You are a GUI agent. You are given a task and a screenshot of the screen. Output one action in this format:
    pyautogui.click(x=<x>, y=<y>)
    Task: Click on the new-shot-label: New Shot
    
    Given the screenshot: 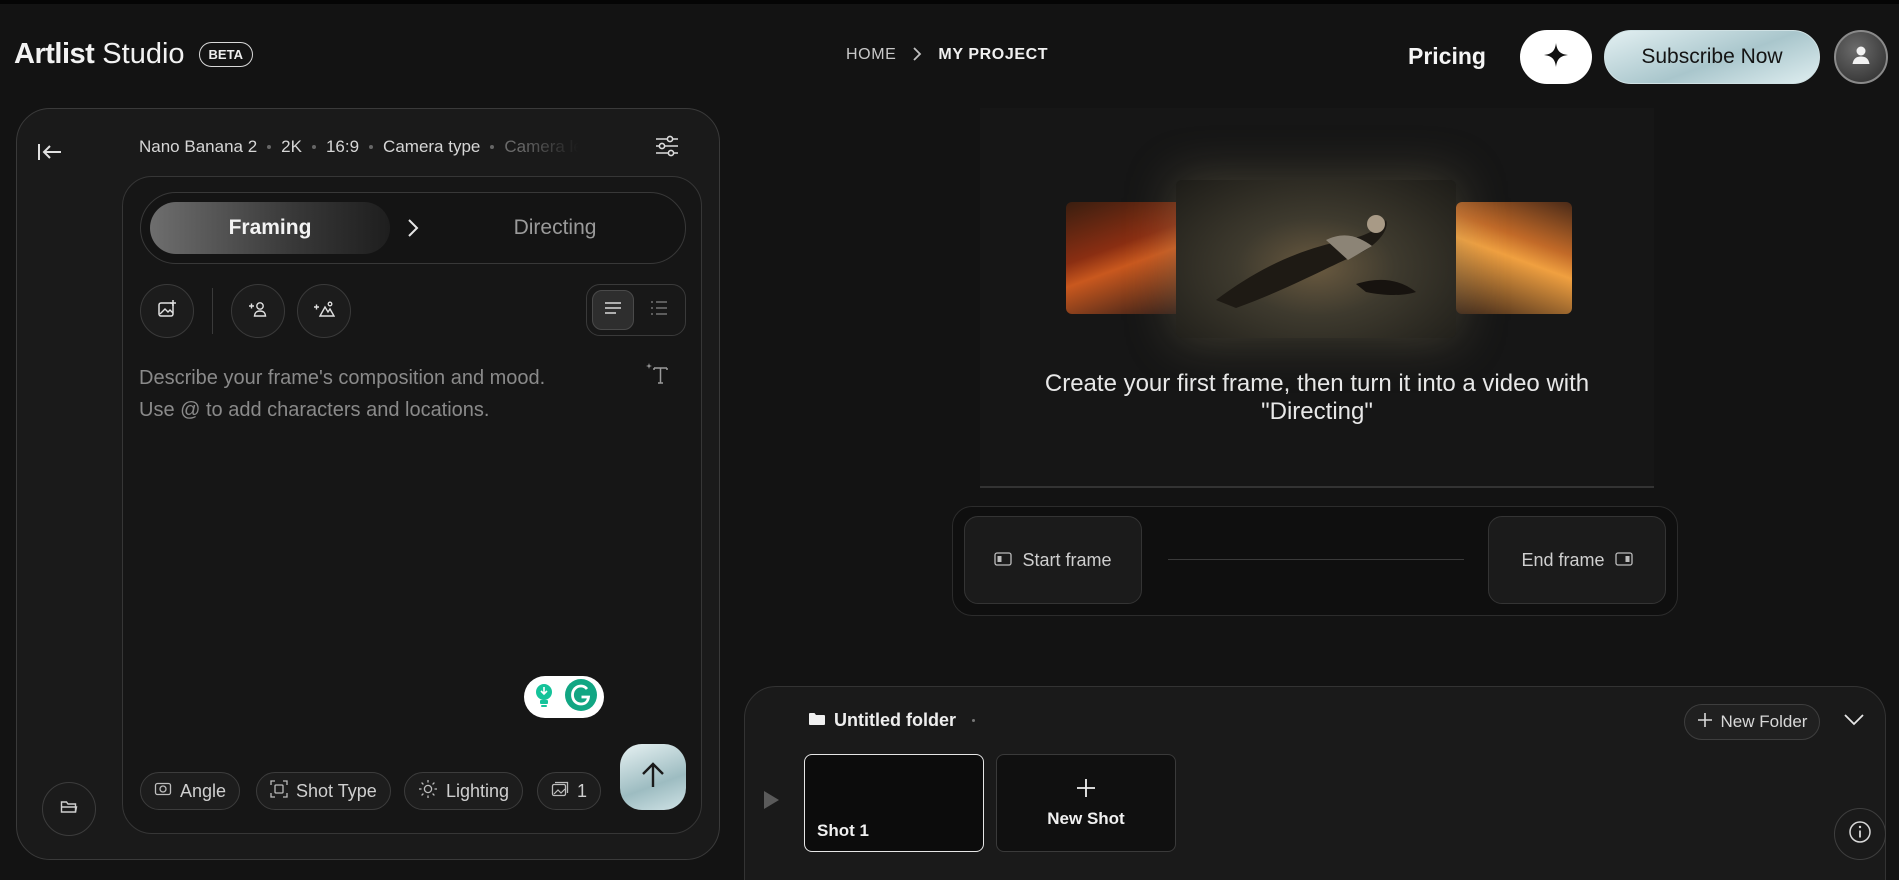 What is the action you would take?
    pyautogui.click(x=1086, y=818)
    